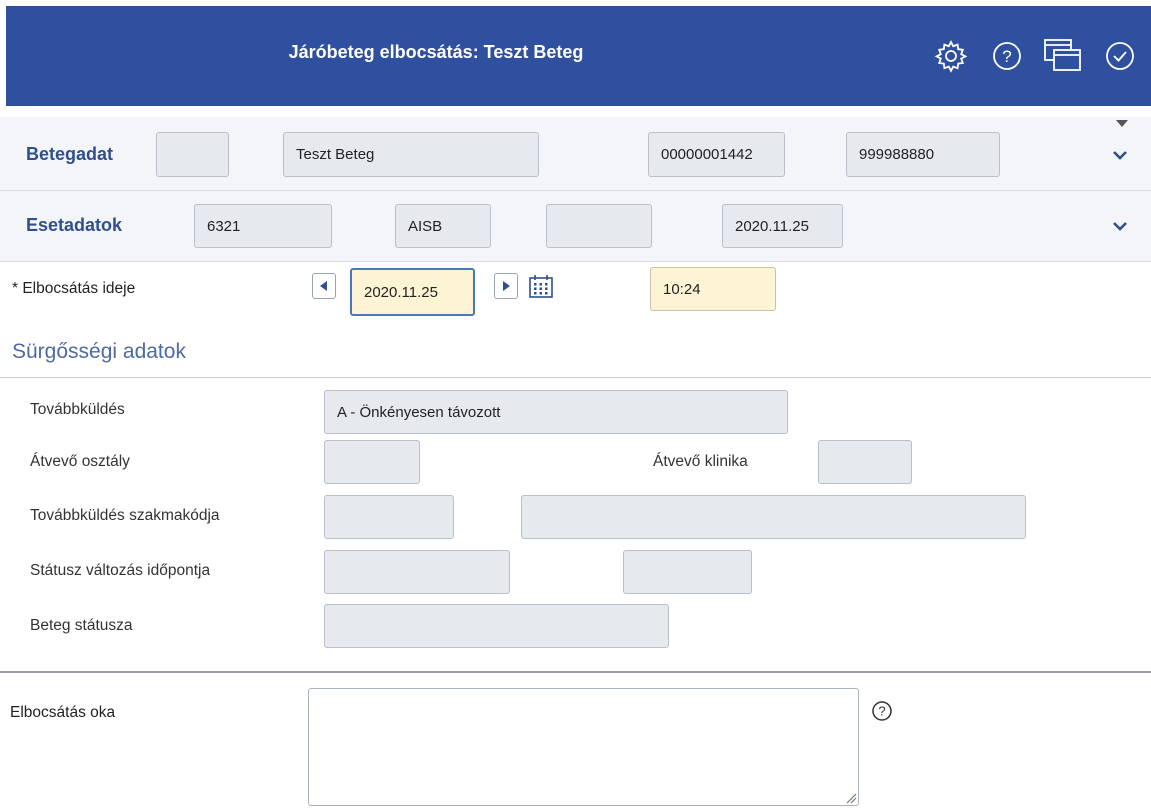 This screenshot has height=809, width=1151. Describe the element at coordinates (583, 747) in the screenshot. I see `discharge-reason-textarea` at that location.